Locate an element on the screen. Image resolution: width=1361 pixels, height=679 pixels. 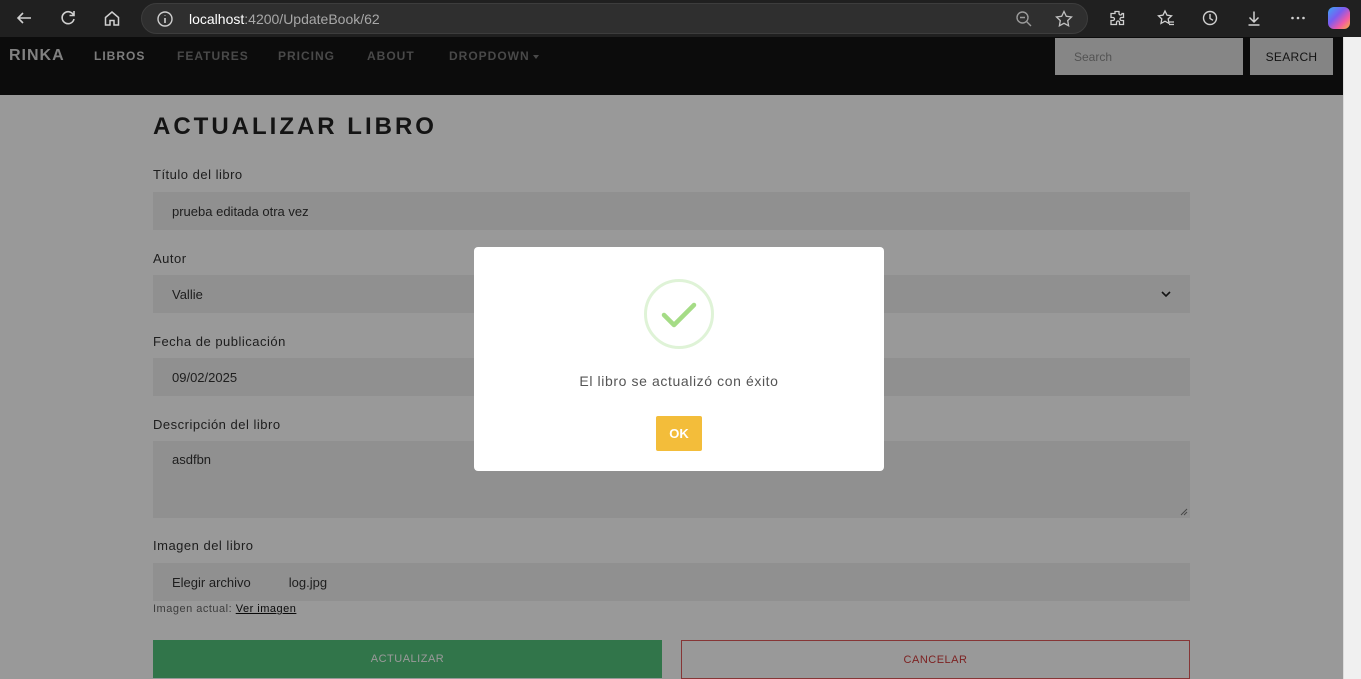
extensions-icon is located at coordinates (1117, 18).